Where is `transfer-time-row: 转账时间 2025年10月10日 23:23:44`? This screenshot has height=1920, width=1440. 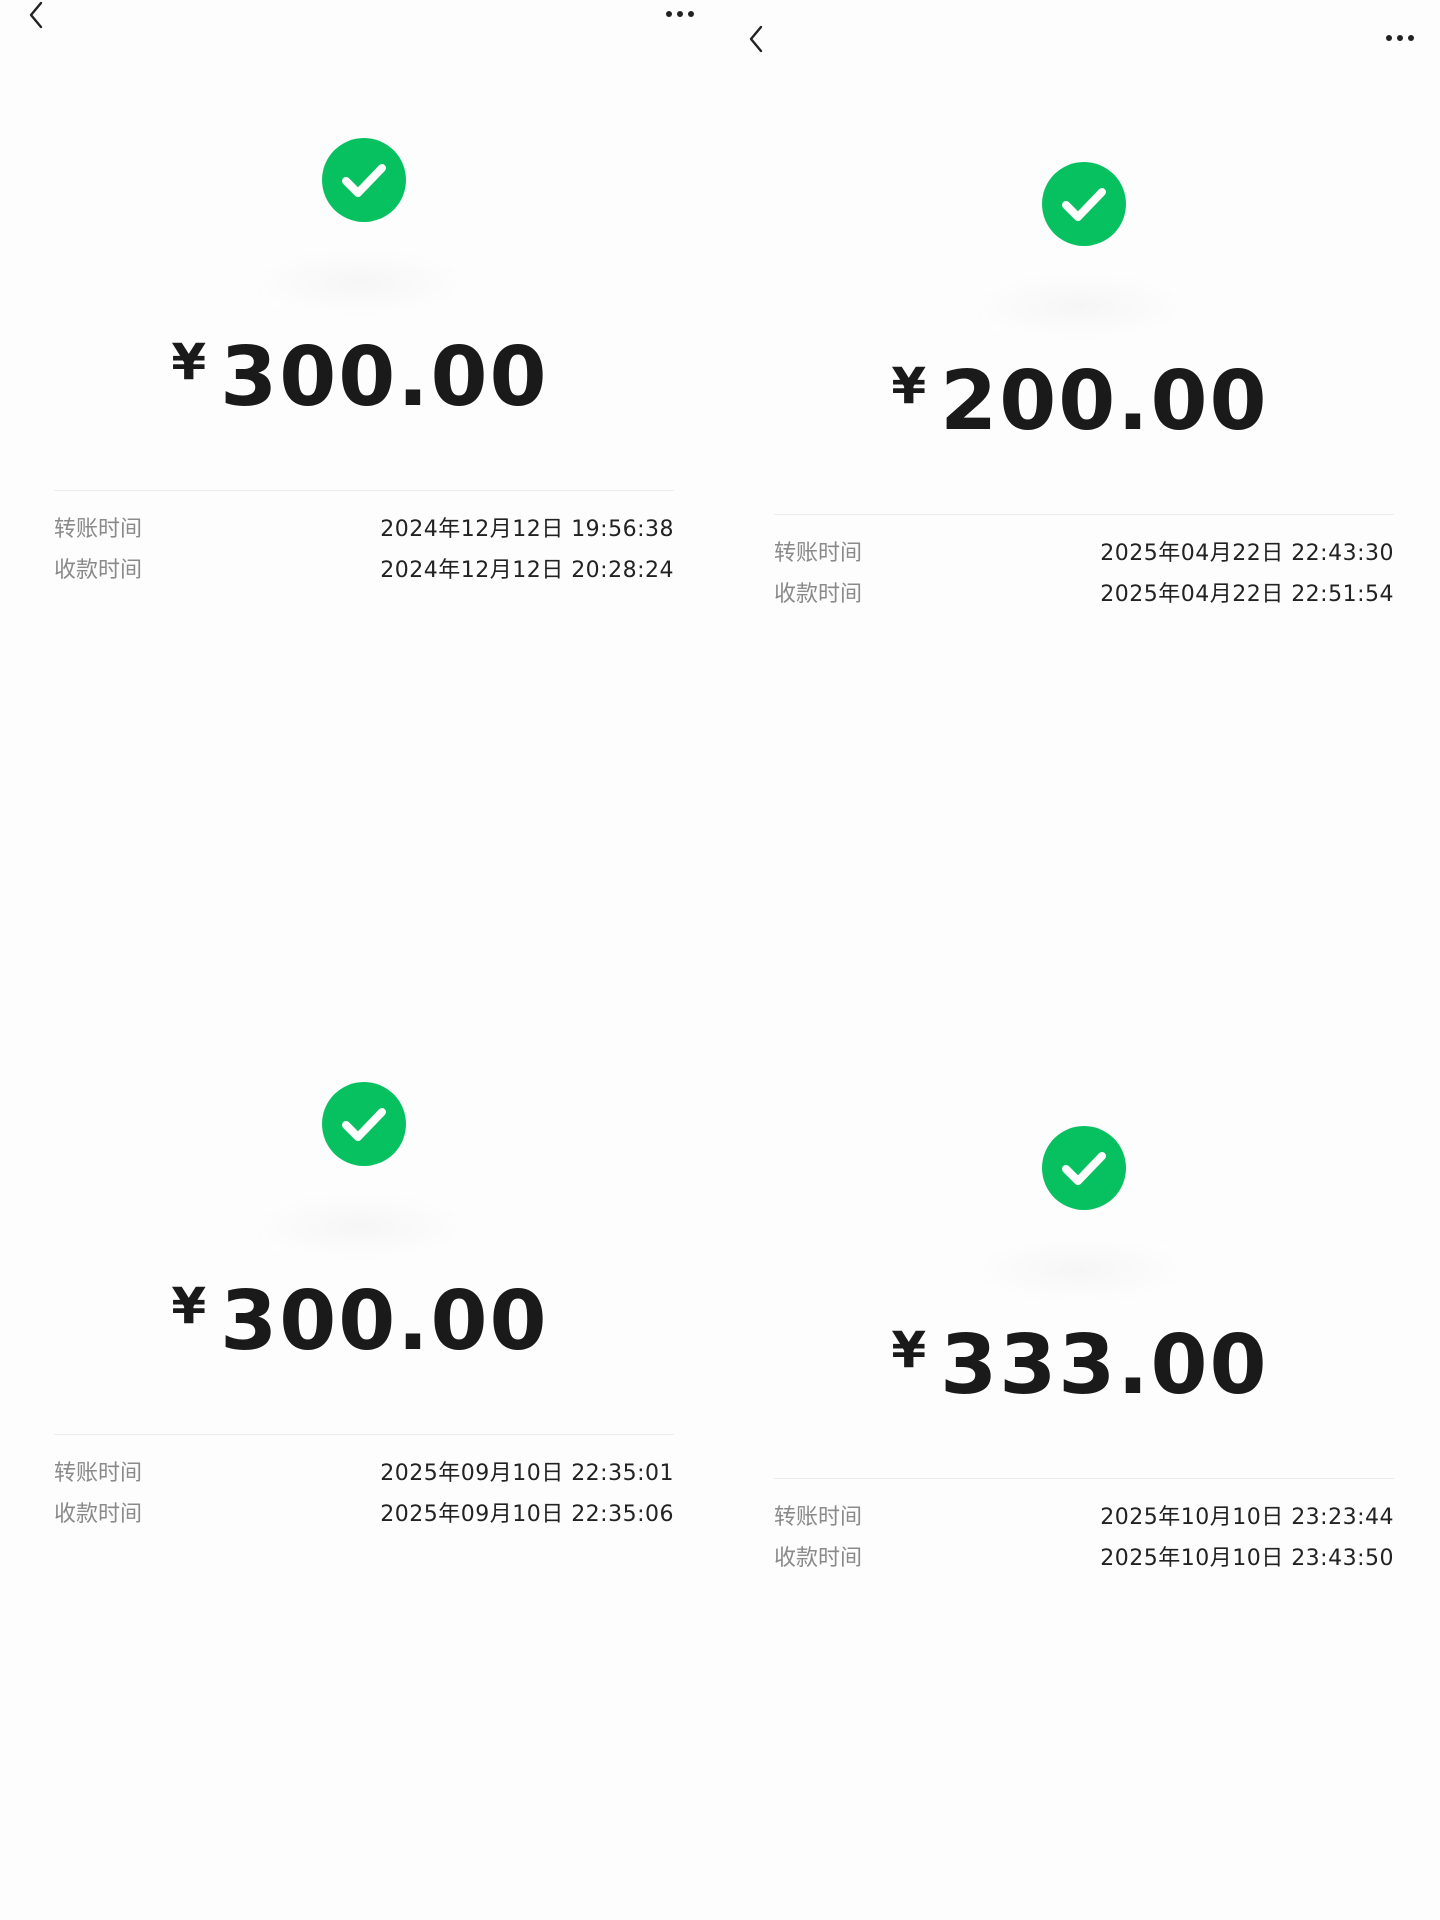
transfer-time-row: 转账时间 2025年10月10日 23:23:44 is located at coordinates (1084, 1518).